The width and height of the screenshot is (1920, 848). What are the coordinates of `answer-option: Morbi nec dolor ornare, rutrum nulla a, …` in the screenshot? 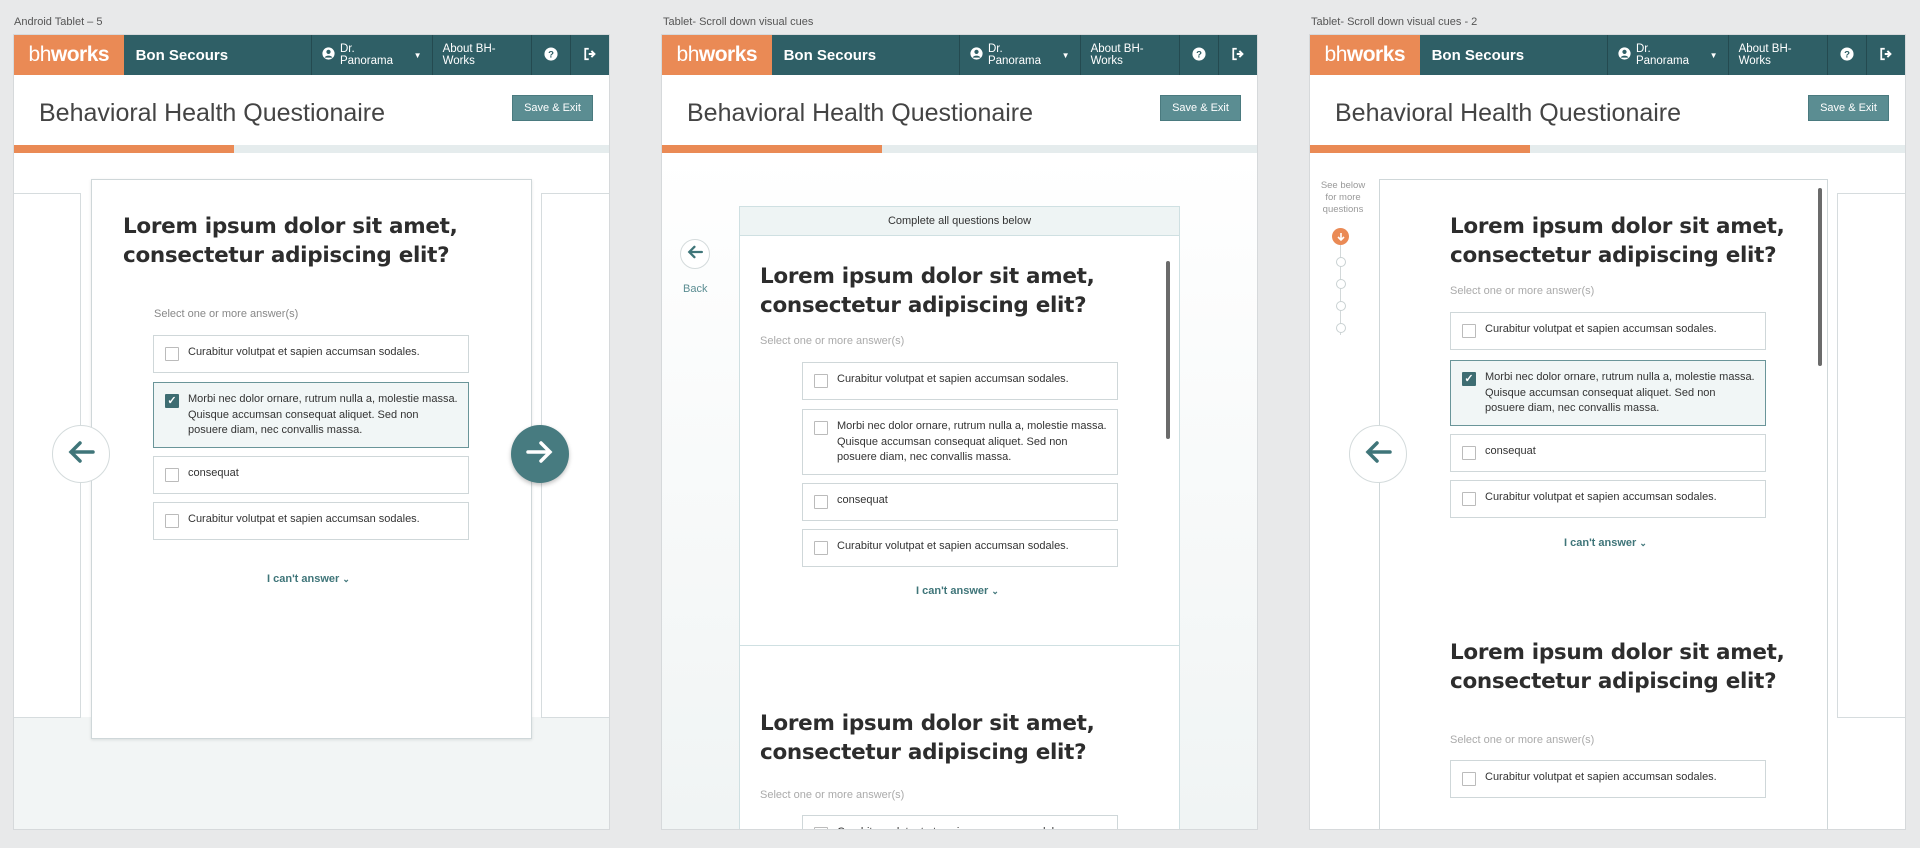 It's located at (960, 442).